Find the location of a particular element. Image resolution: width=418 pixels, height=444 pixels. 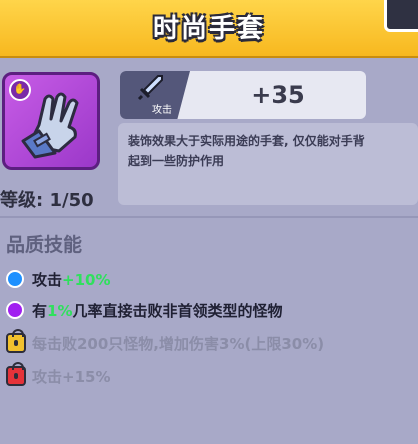

blue-circle-icon is located at coordinates (15, 279).